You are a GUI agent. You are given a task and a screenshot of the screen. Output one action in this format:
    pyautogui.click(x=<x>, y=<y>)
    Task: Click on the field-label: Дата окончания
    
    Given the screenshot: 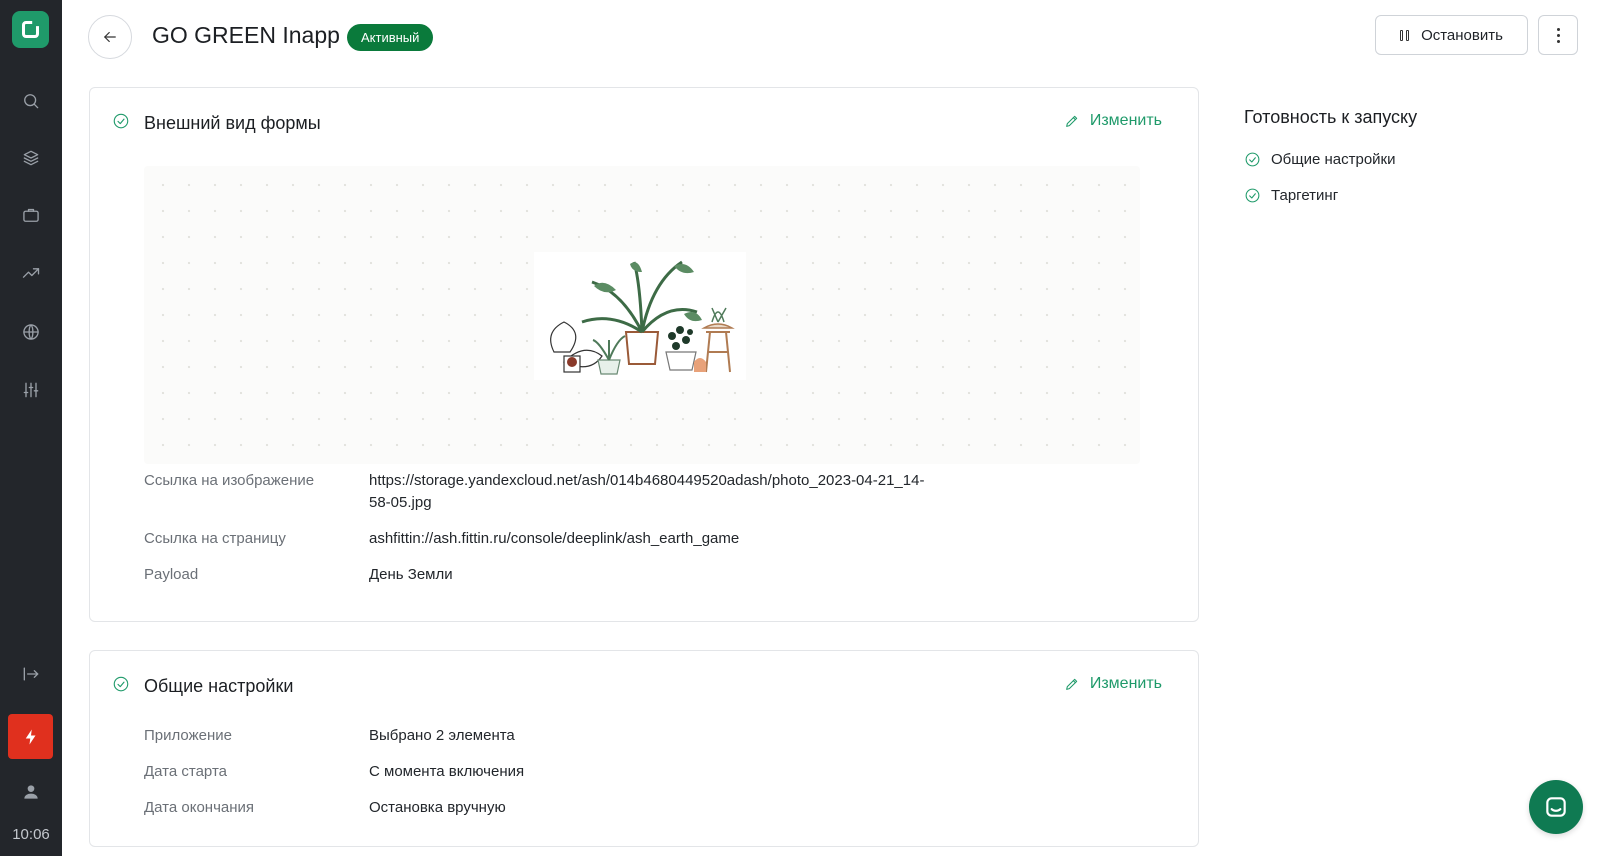 What is the action you would take?
    pyautogui.click(x=199, y=807)
    